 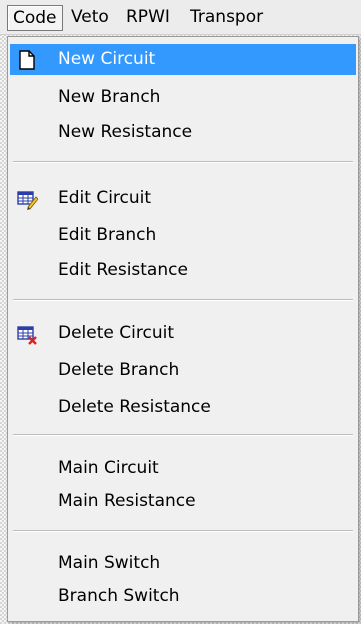 I want to click on menu-item-label: Delete Circuit, so click(x=116, y=333).